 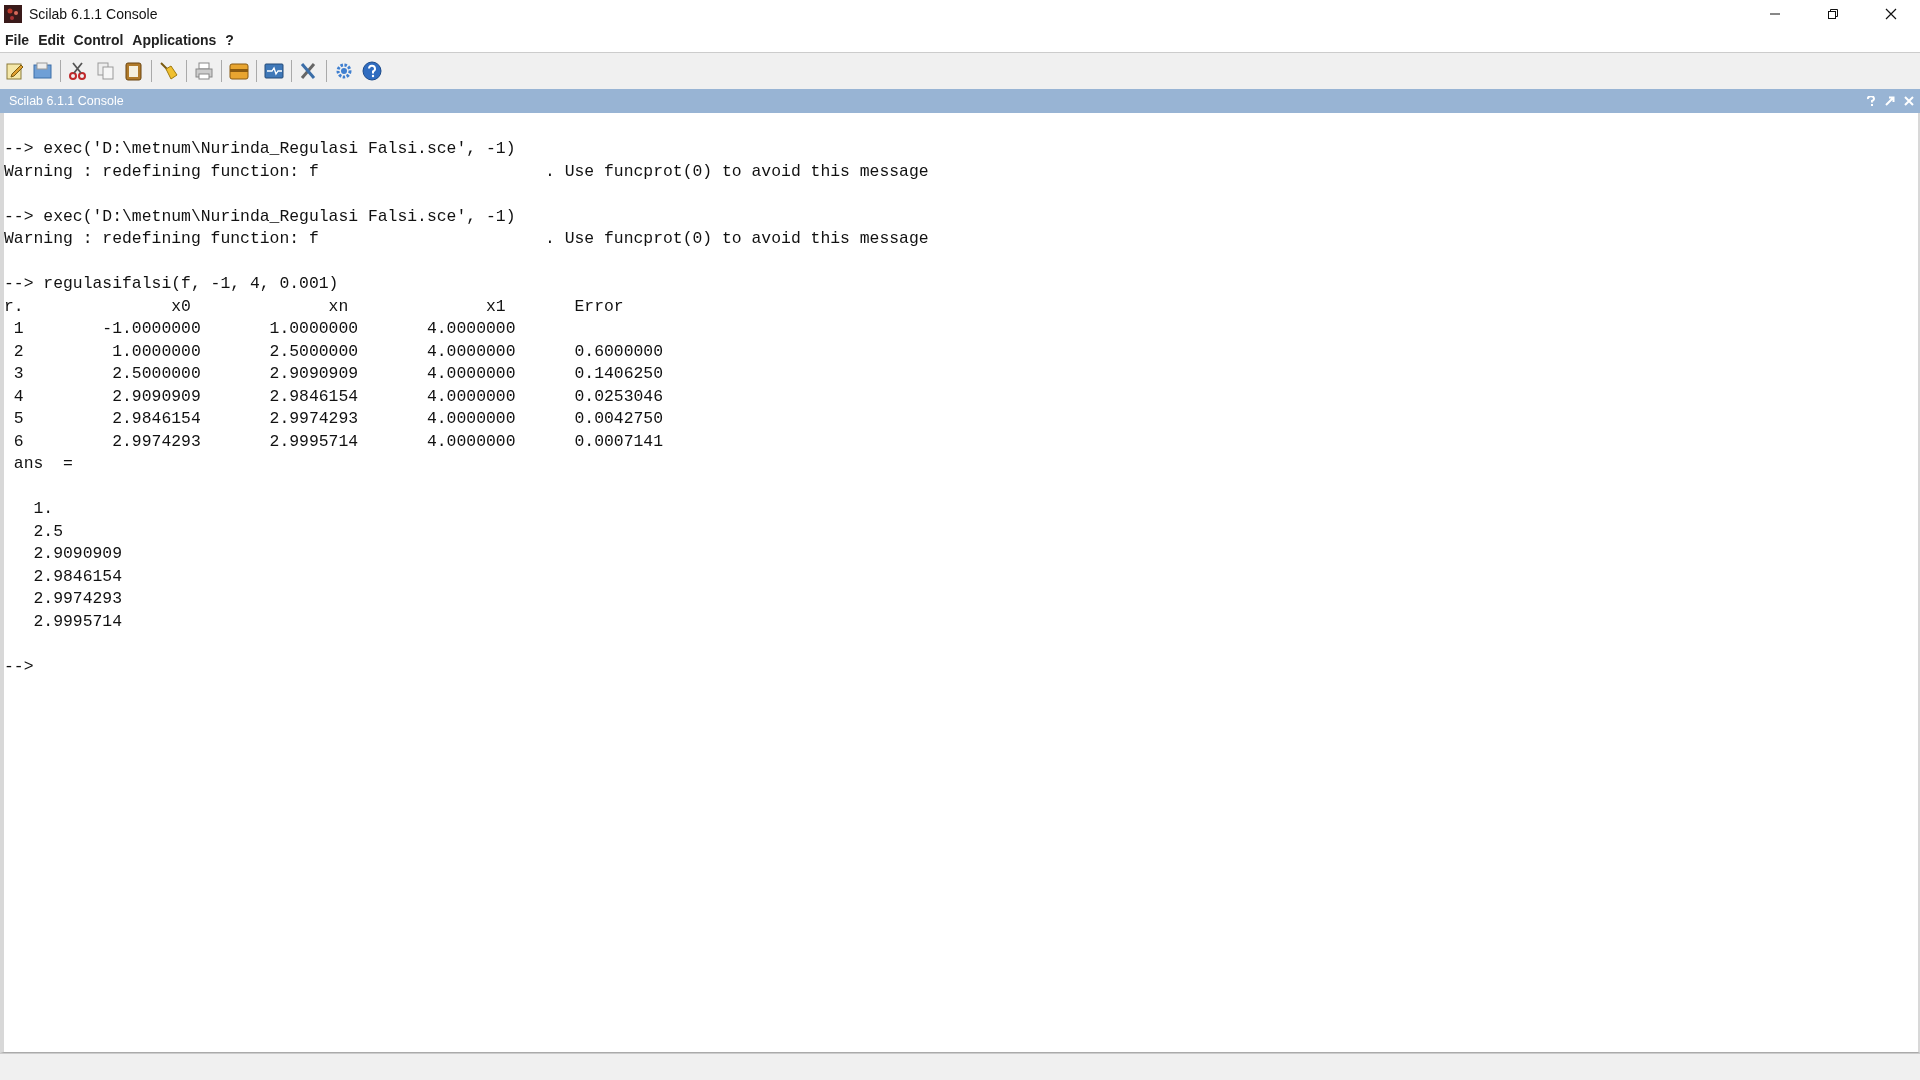 I want to click on app-logo-icon, so click(x=13, y=14).